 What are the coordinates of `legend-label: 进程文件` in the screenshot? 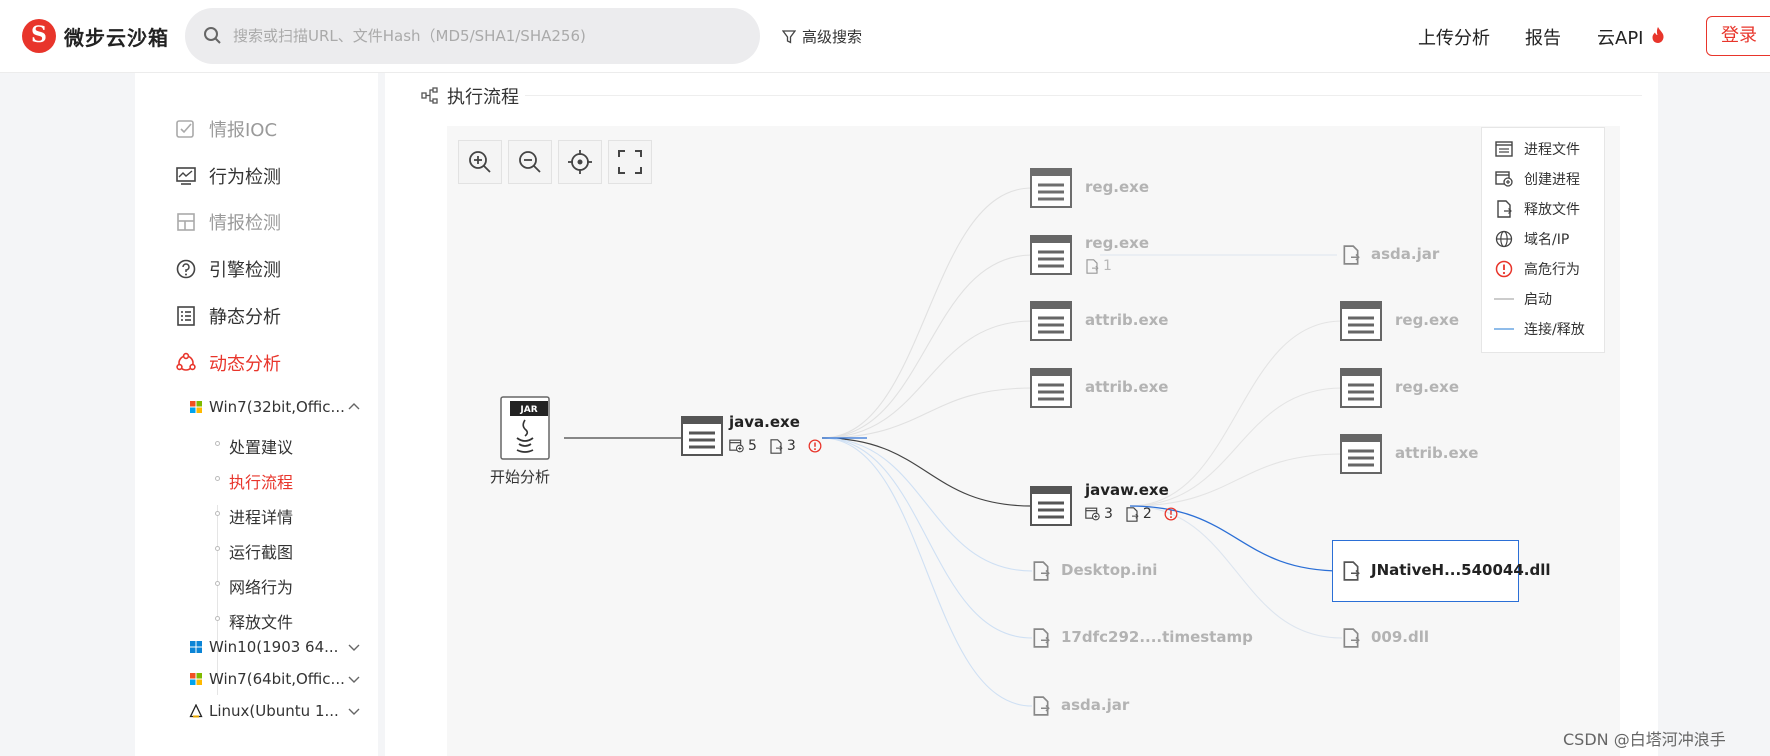 It's located at (1552, 150).